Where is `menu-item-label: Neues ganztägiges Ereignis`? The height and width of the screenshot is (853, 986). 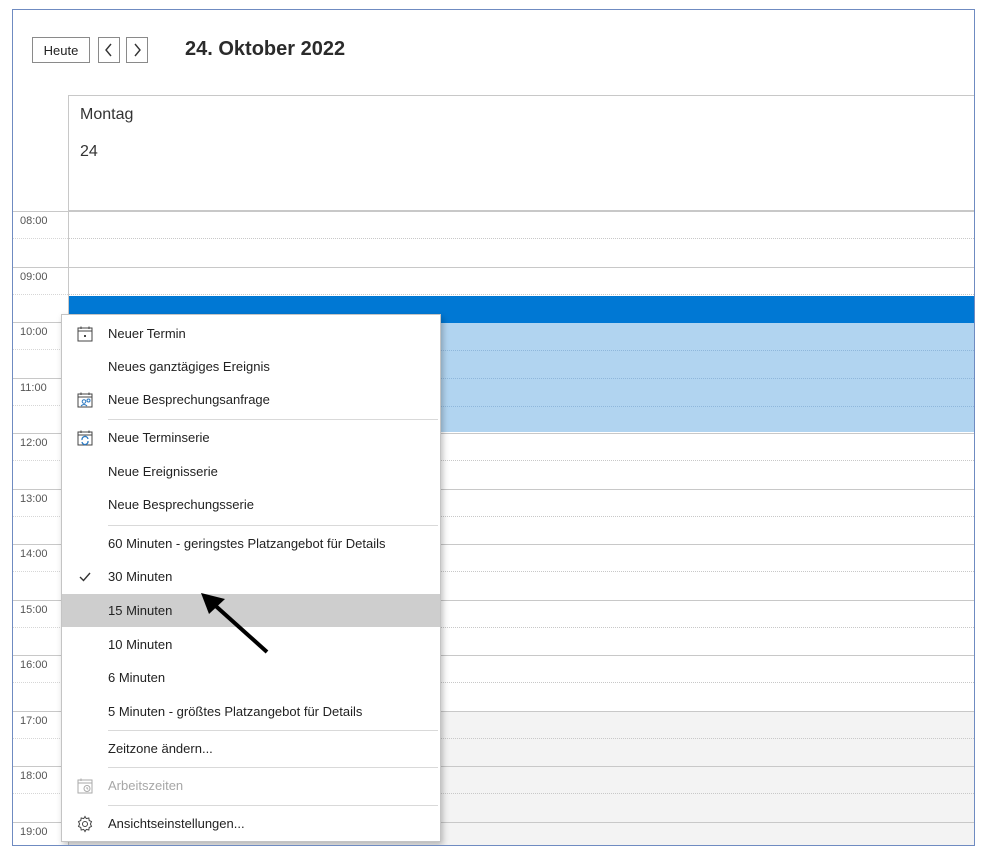
menu-item-label: Neues ganztägiges Ereignis is located at coordinates (189, 366).